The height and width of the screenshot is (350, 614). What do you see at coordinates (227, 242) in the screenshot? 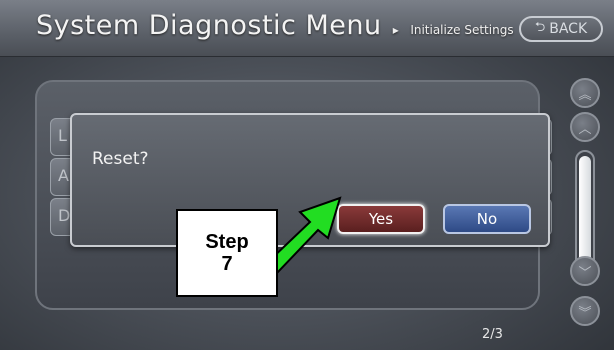
I see `step-callout-line1: Step` at bounding box center [227, 242].